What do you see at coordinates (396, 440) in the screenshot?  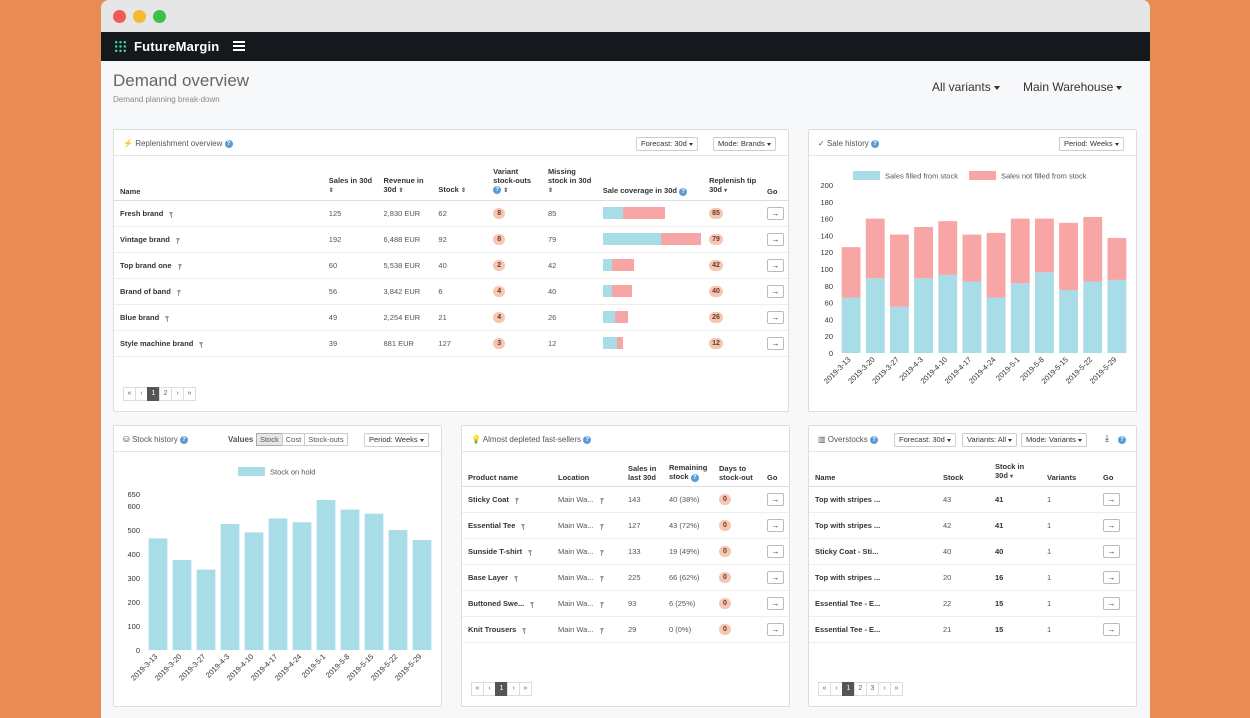 I see `stock-period-dropdown: Period: Weeks` at bounding box center [396, 440].